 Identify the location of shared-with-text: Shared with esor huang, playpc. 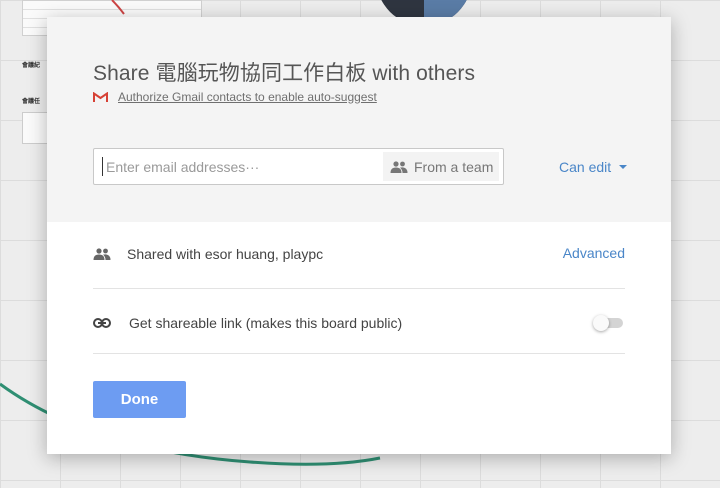
(225, 254).